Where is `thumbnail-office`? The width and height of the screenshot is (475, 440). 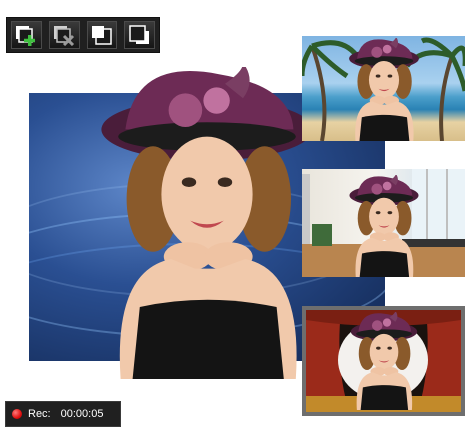 thumbnail-office is located at coordinates (383, 223).